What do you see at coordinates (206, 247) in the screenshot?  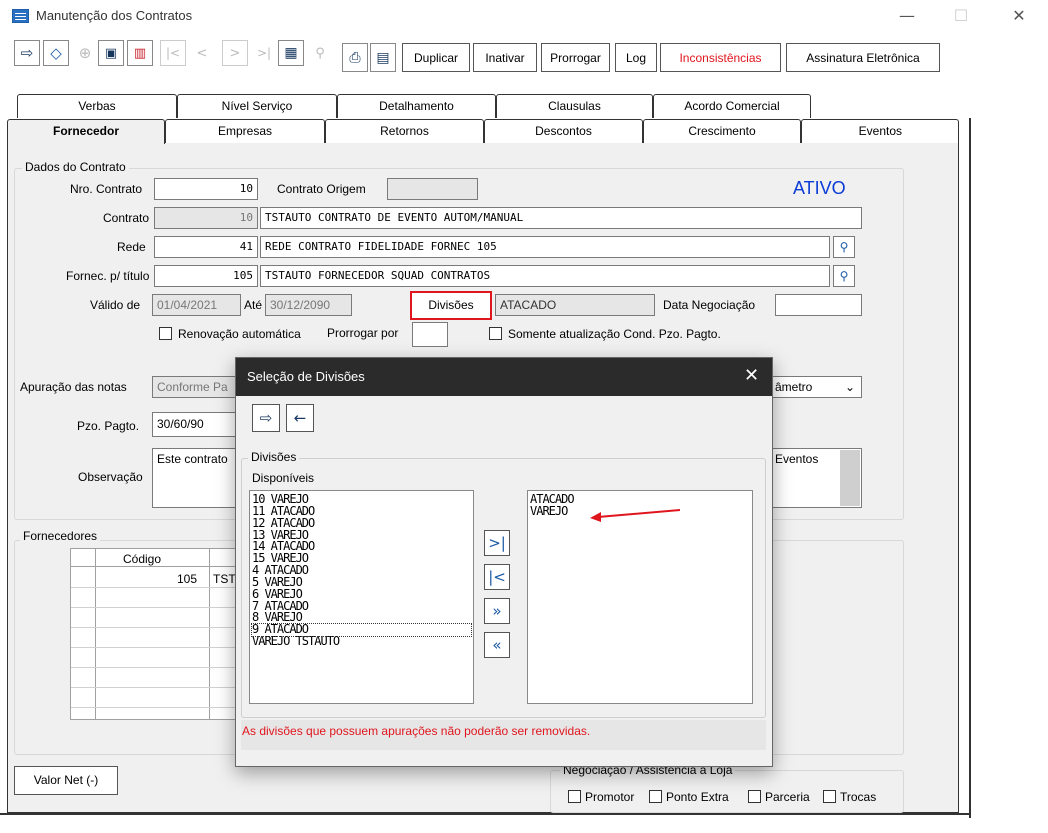 I see `rede-number-field: 41` at bounding box center [206, 247].